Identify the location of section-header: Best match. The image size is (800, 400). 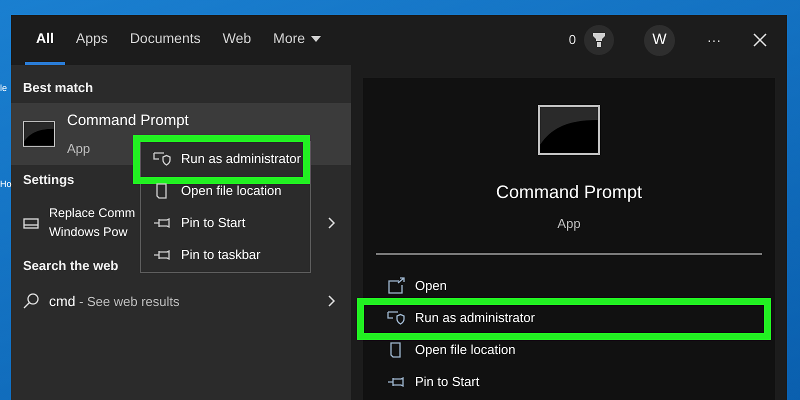
(58, 88).